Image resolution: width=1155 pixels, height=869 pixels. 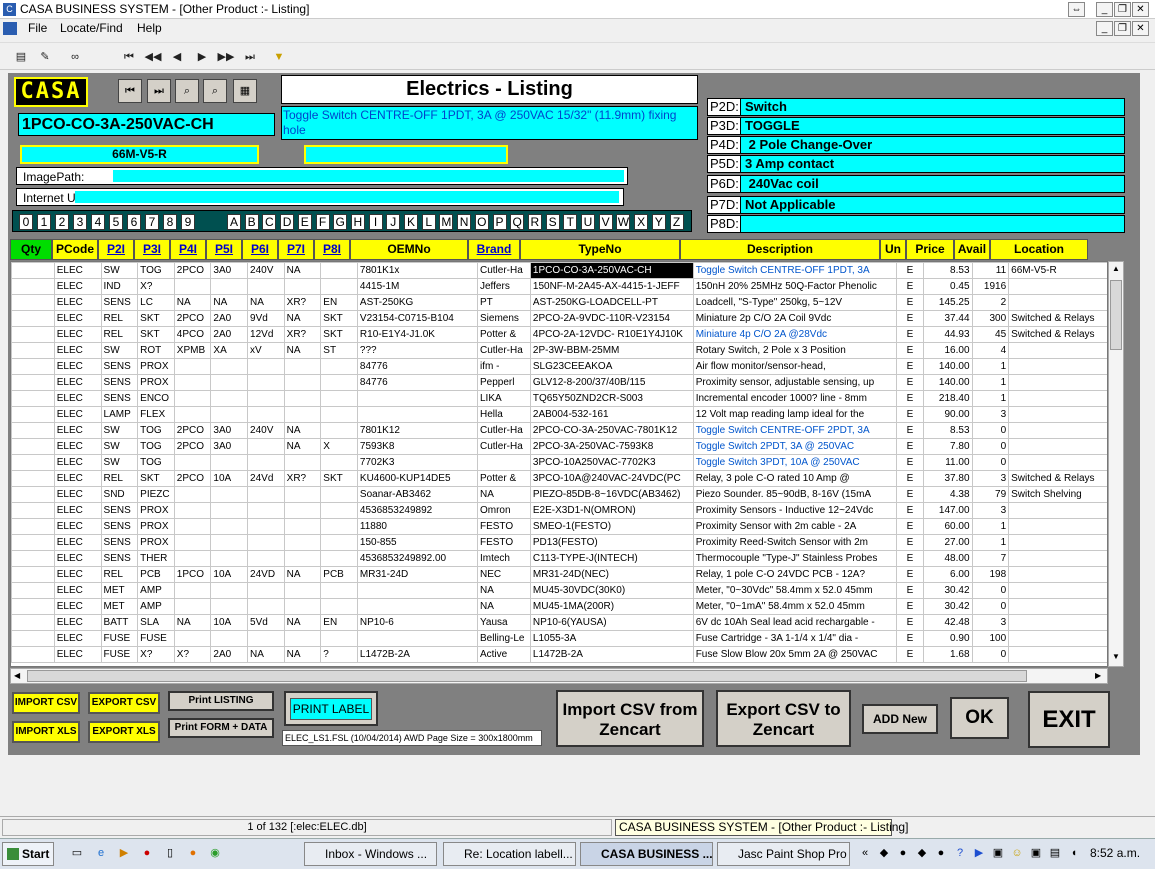 I want to click on cell-description: 12 Volt map reading lamp ideal for the, so click(x=795, y=414).